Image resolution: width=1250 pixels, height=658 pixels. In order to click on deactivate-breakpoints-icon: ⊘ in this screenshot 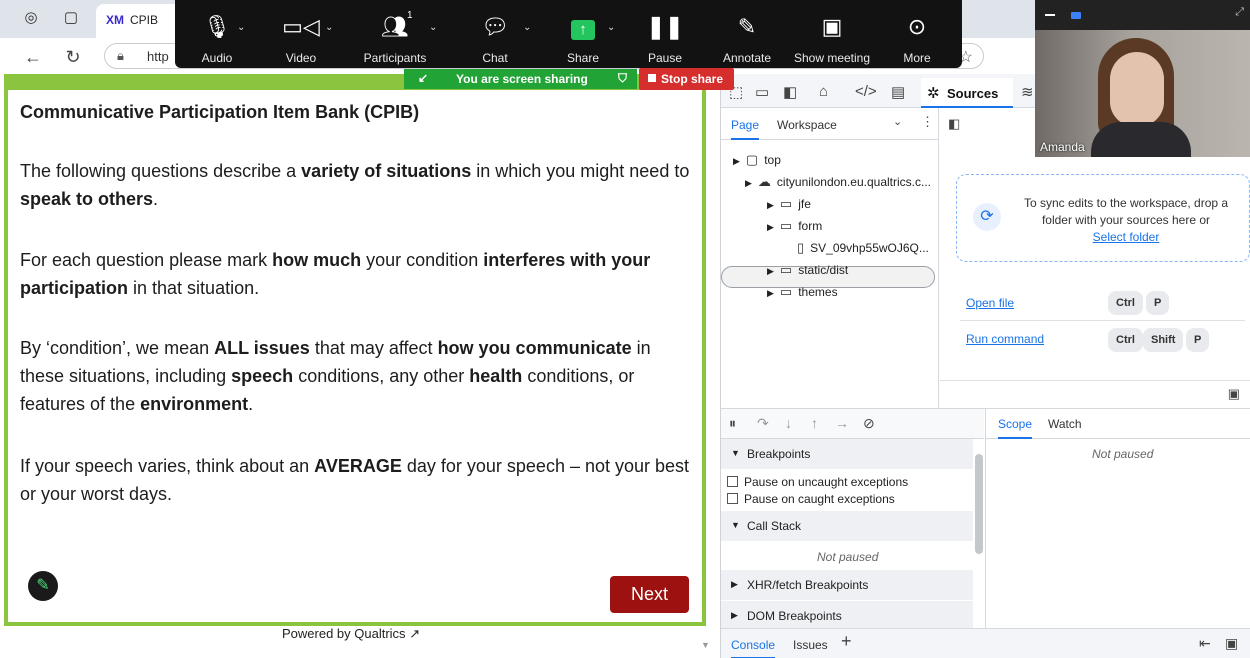, I will do `click(869, 423)`.